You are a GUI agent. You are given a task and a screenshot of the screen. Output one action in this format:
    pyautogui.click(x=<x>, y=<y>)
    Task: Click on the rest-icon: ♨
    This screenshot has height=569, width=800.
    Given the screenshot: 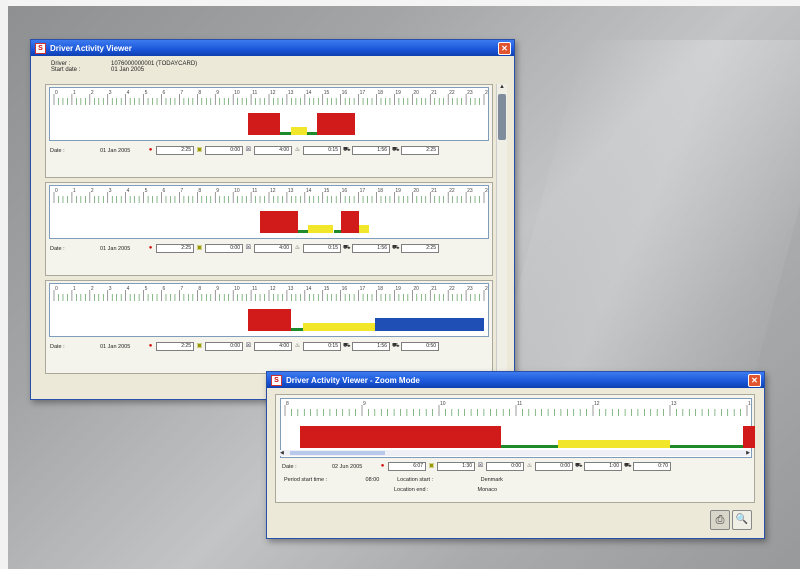 What is the action you would take?
    pyautogui.click(x=297, y=150)
    